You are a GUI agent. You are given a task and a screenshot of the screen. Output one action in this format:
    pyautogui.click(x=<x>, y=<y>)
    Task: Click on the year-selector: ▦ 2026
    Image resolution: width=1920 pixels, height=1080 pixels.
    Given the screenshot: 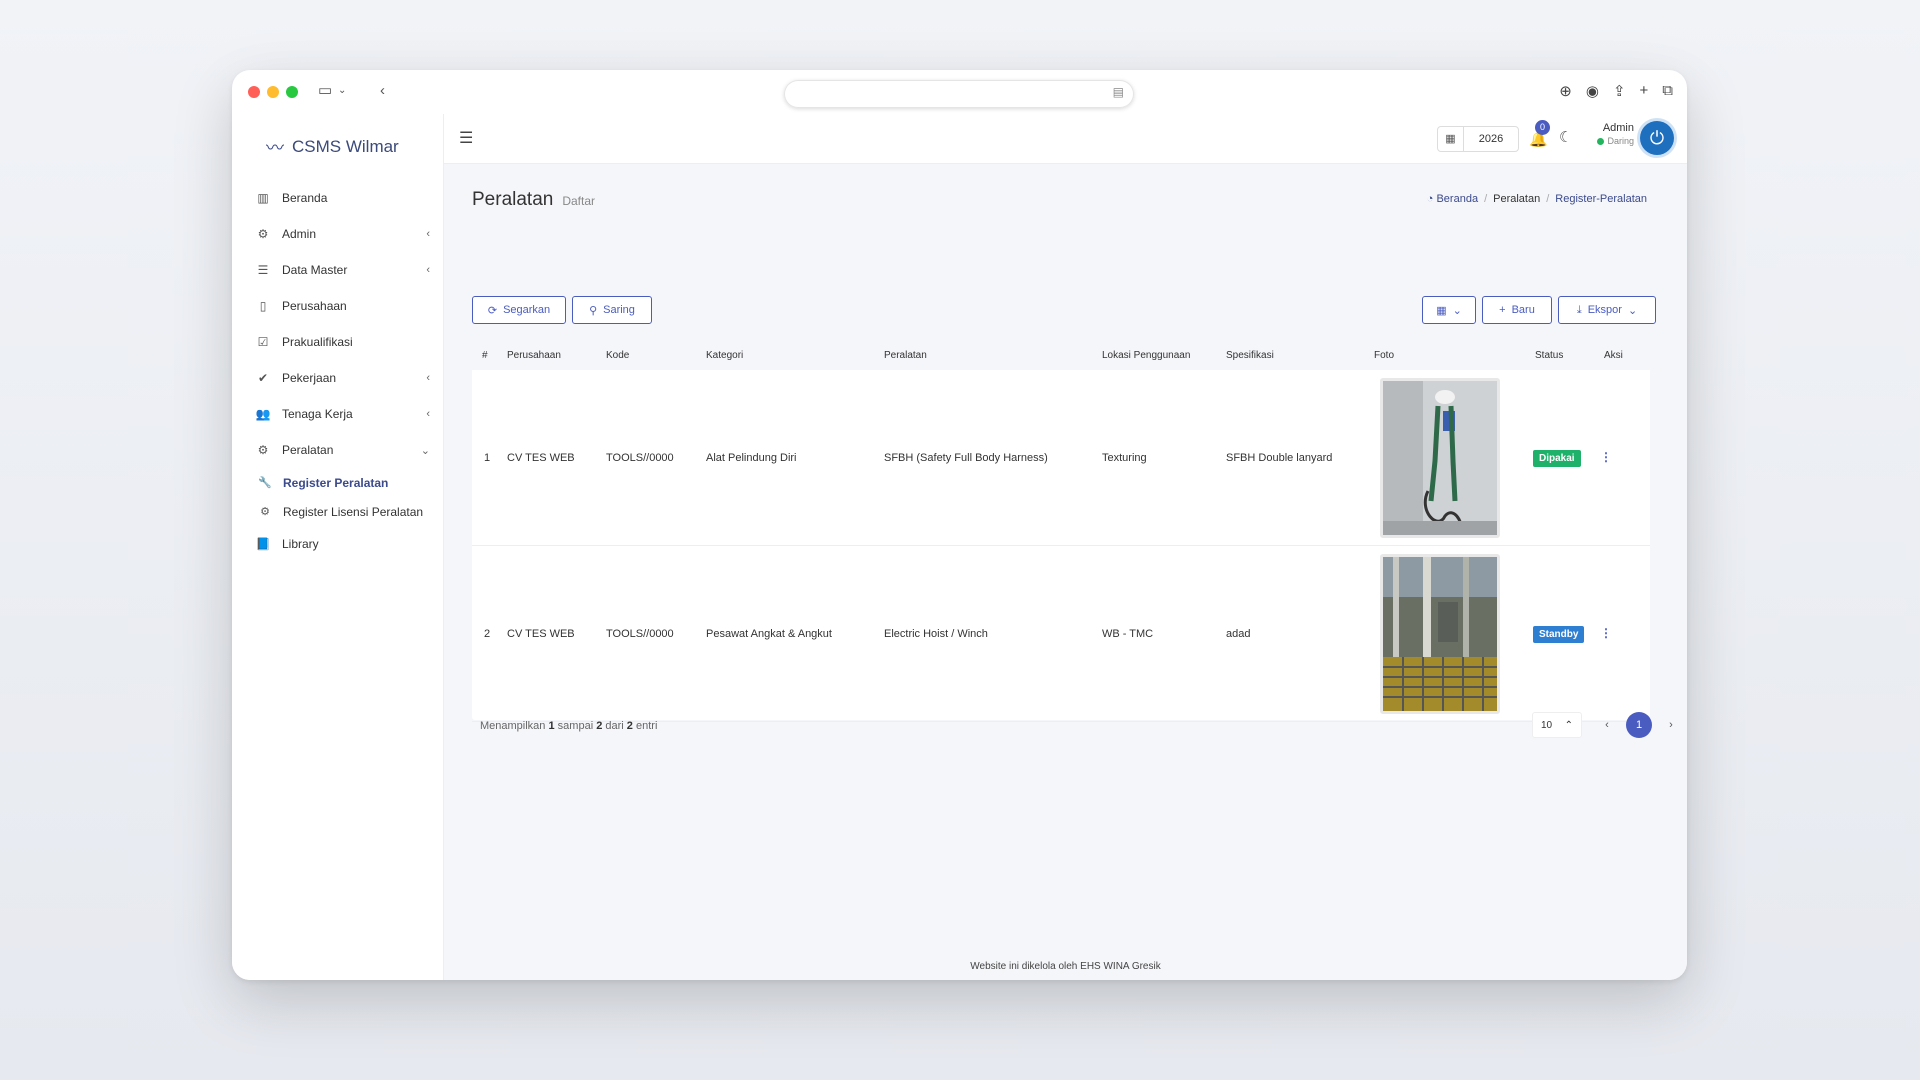 What is the action you would take?
    pyautogui.click(x=1478, y=139)
    